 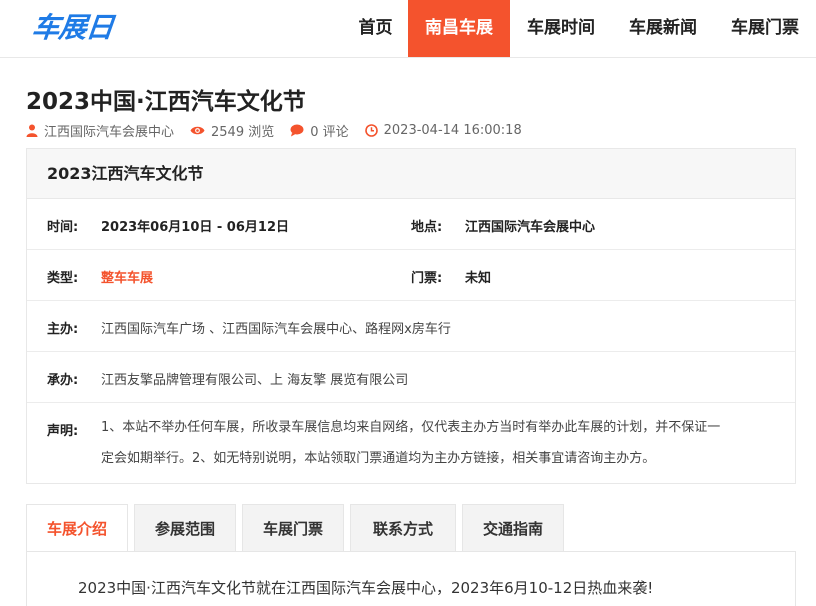 I want to click on meta-views: 2549 浏览, so click(x=232, y=130).